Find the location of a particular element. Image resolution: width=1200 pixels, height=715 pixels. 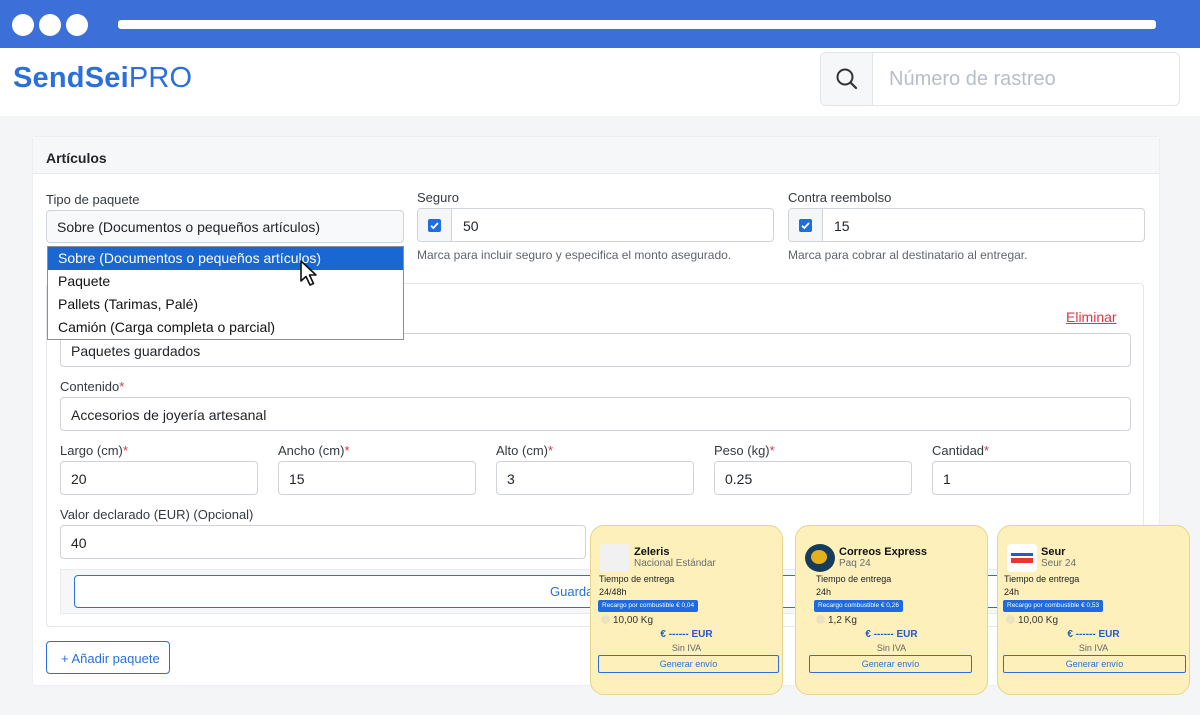

package-type-select: Sobre (Documentos o pequeños artículos) is located at coordinates (225, 226).